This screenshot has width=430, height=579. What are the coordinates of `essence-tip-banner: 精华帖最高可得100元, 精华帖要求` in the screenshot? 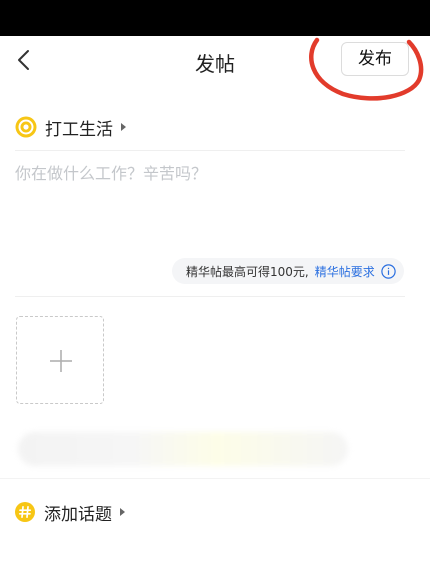 It's located at (288, 271).